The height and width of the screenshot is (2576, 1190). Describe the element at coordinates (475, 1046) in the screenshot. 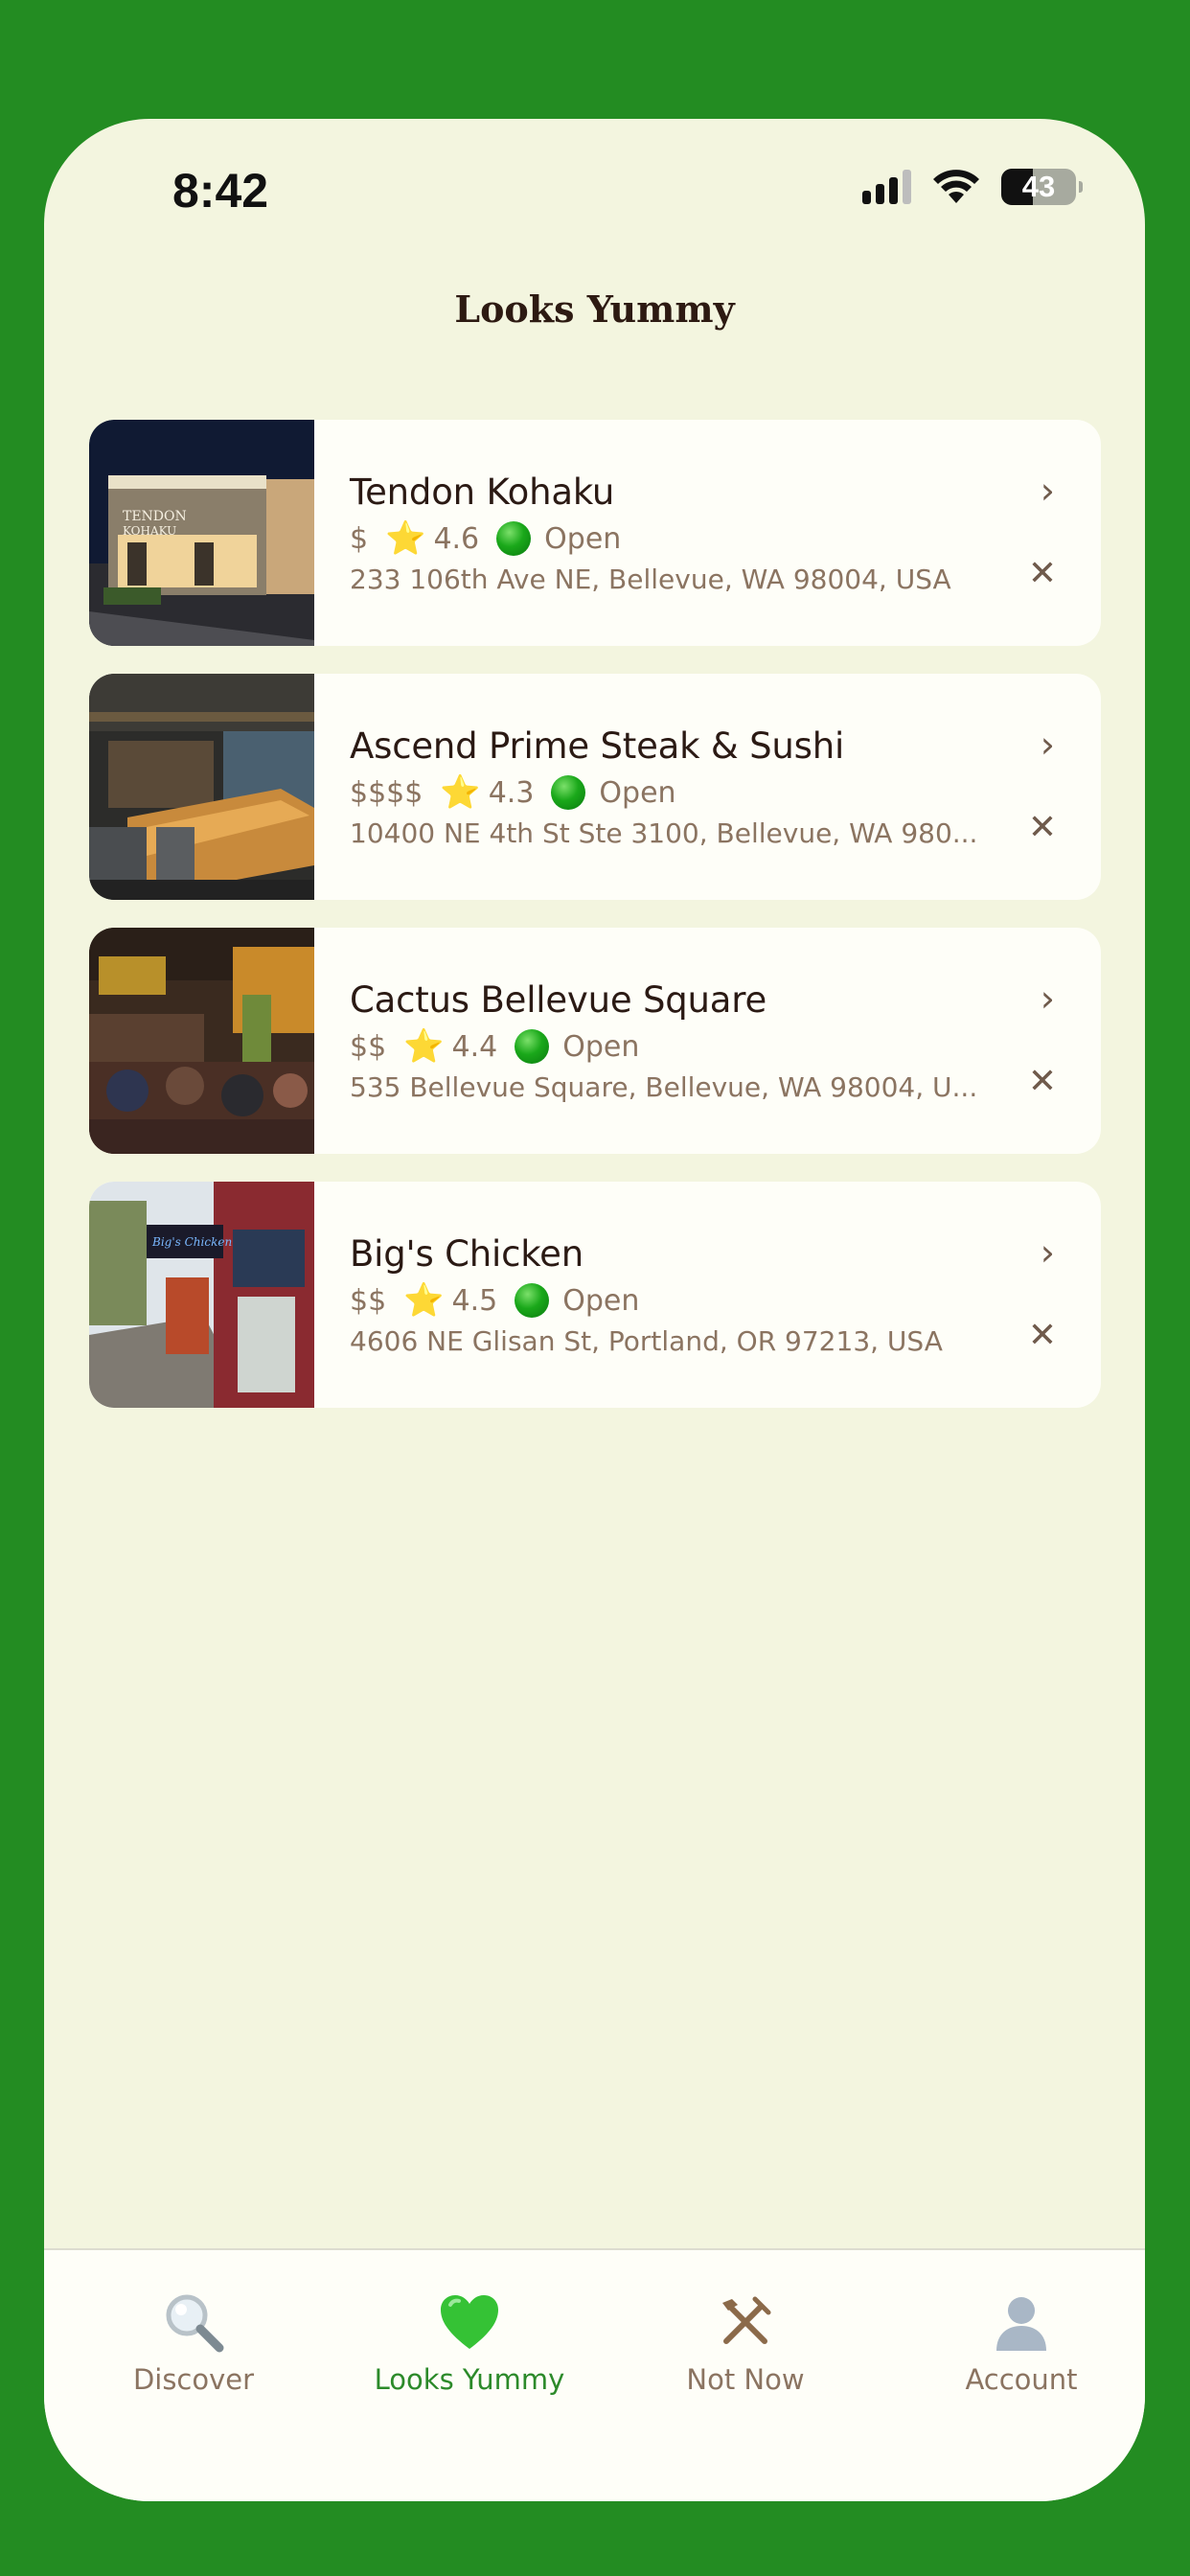

I see `rating: 4.4` at that location.